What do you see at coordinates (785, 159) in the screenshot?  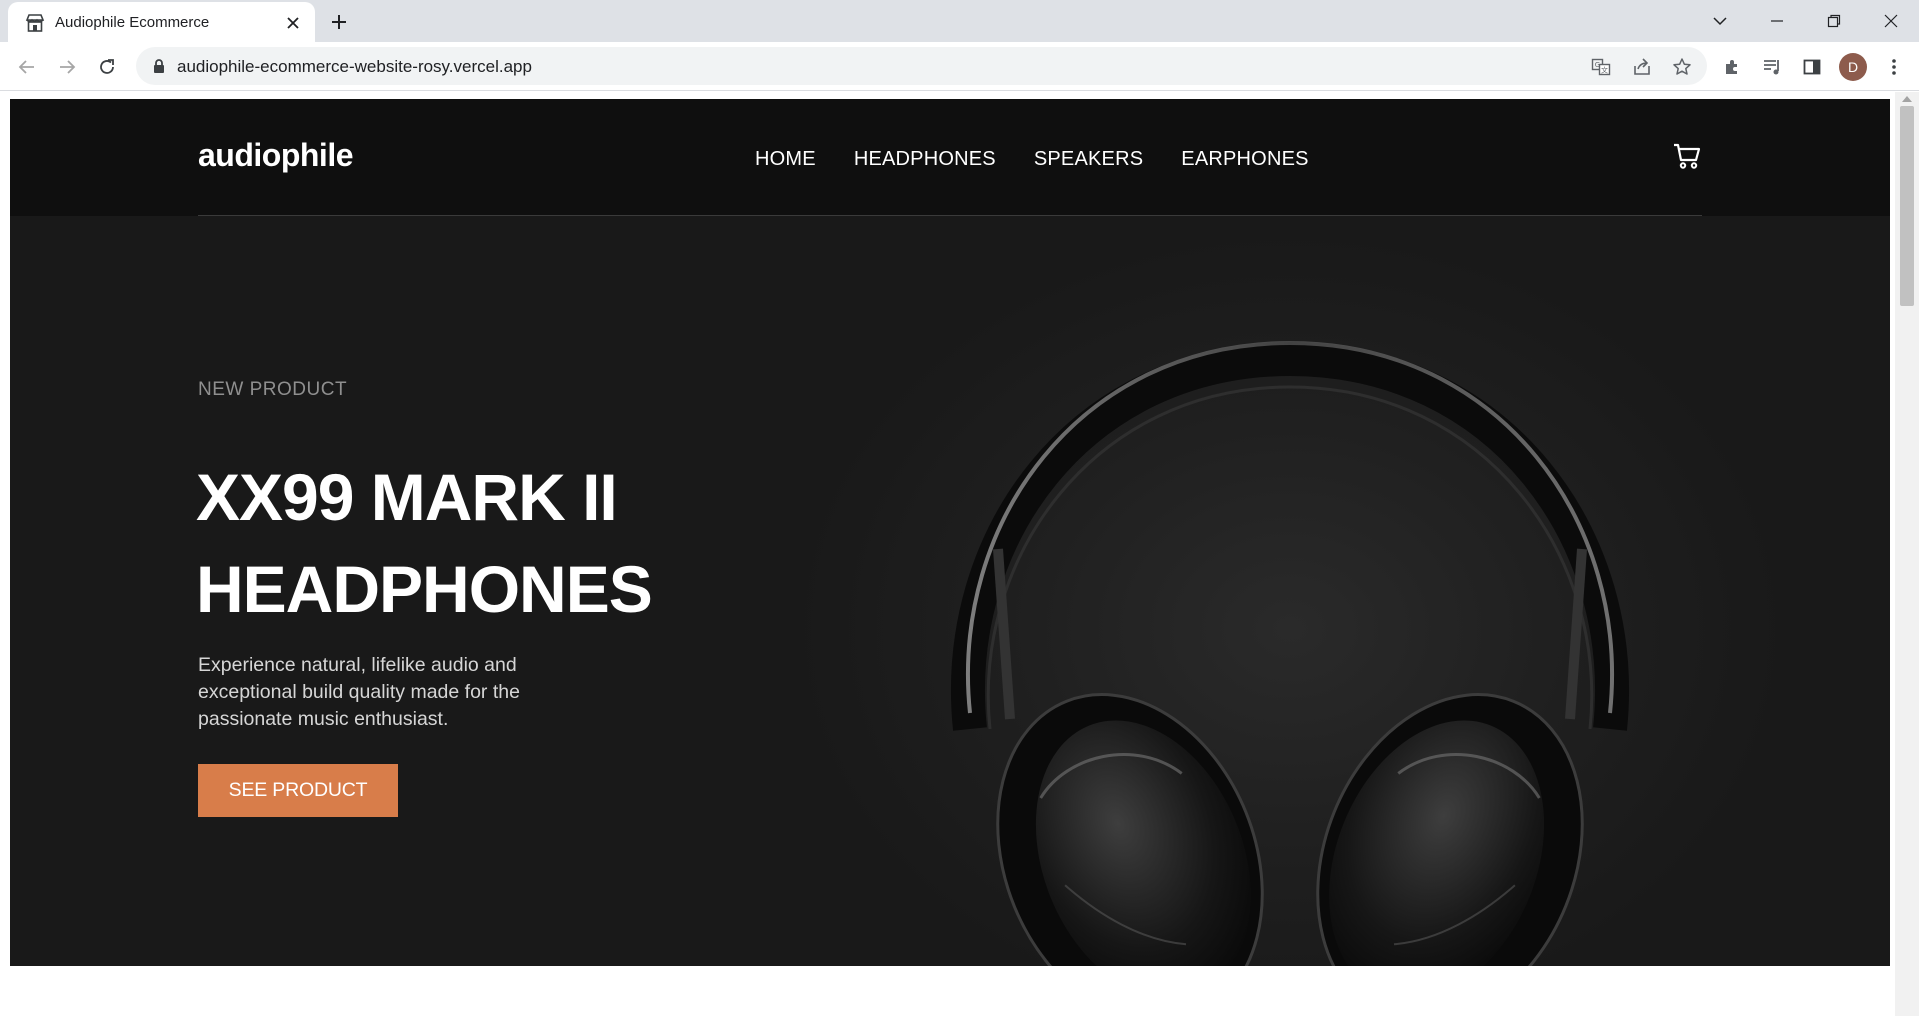 I see `nav-home: HOME` at bounding box center [785, 159].